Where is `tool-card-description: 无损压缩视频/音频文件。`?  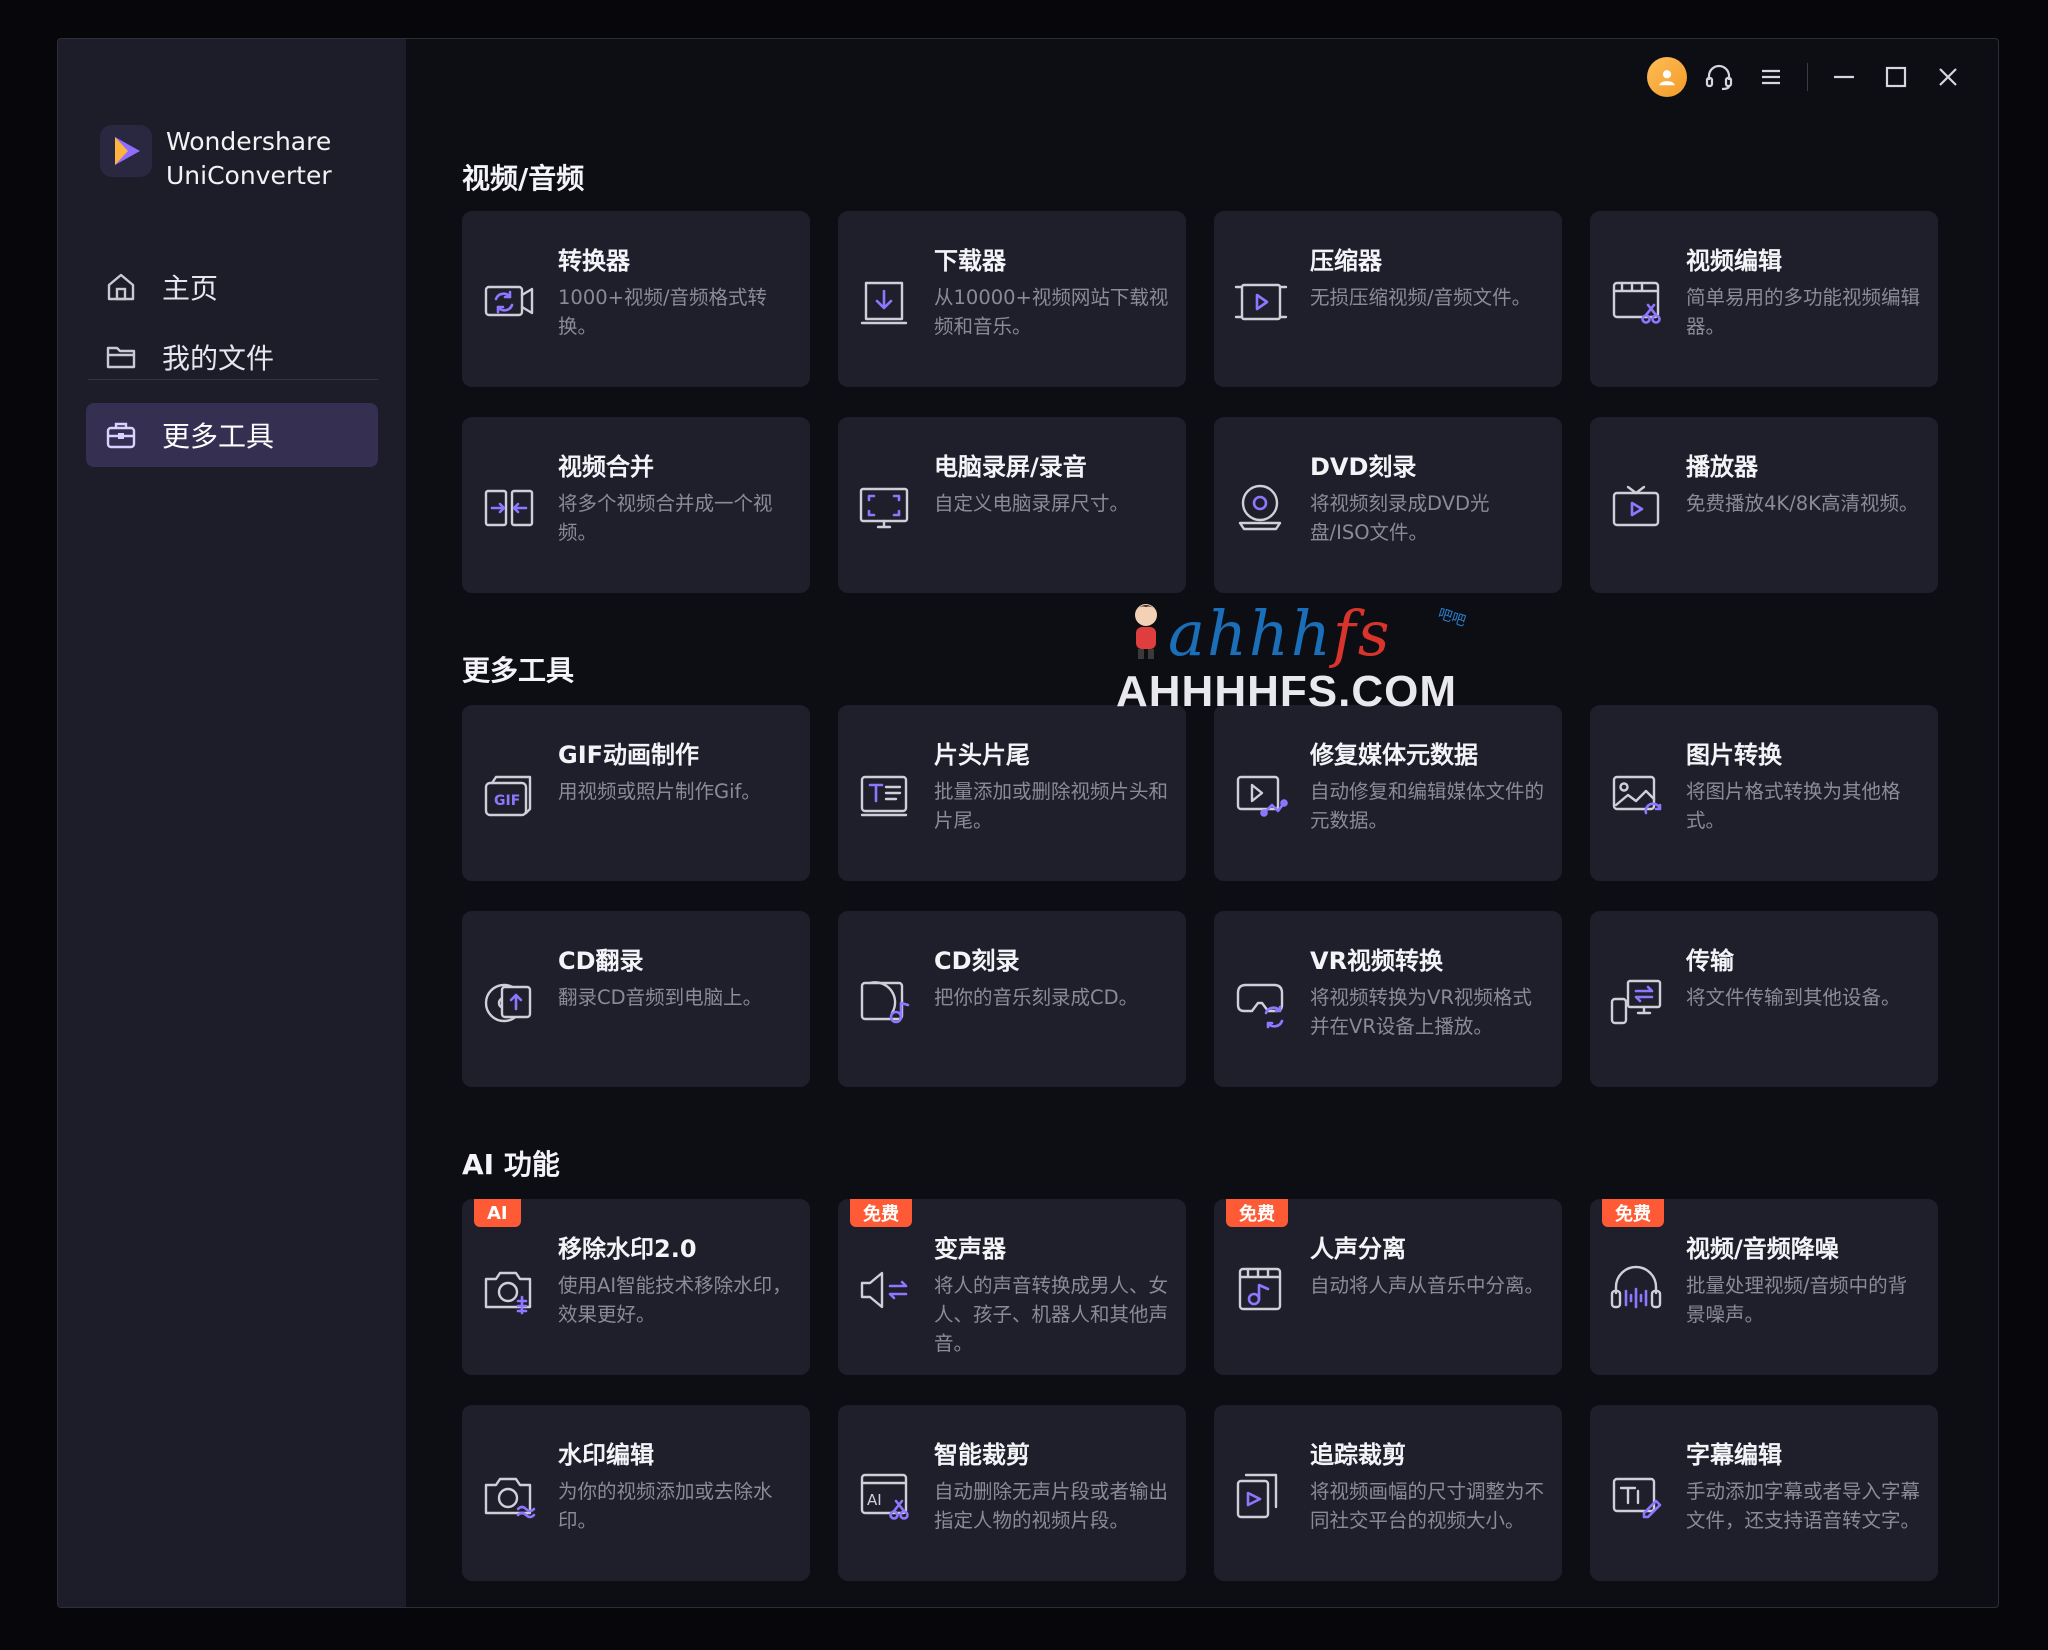 tool-card-description: 无损压缩视频/音频文件。 is located at coordinates (1421, 297).